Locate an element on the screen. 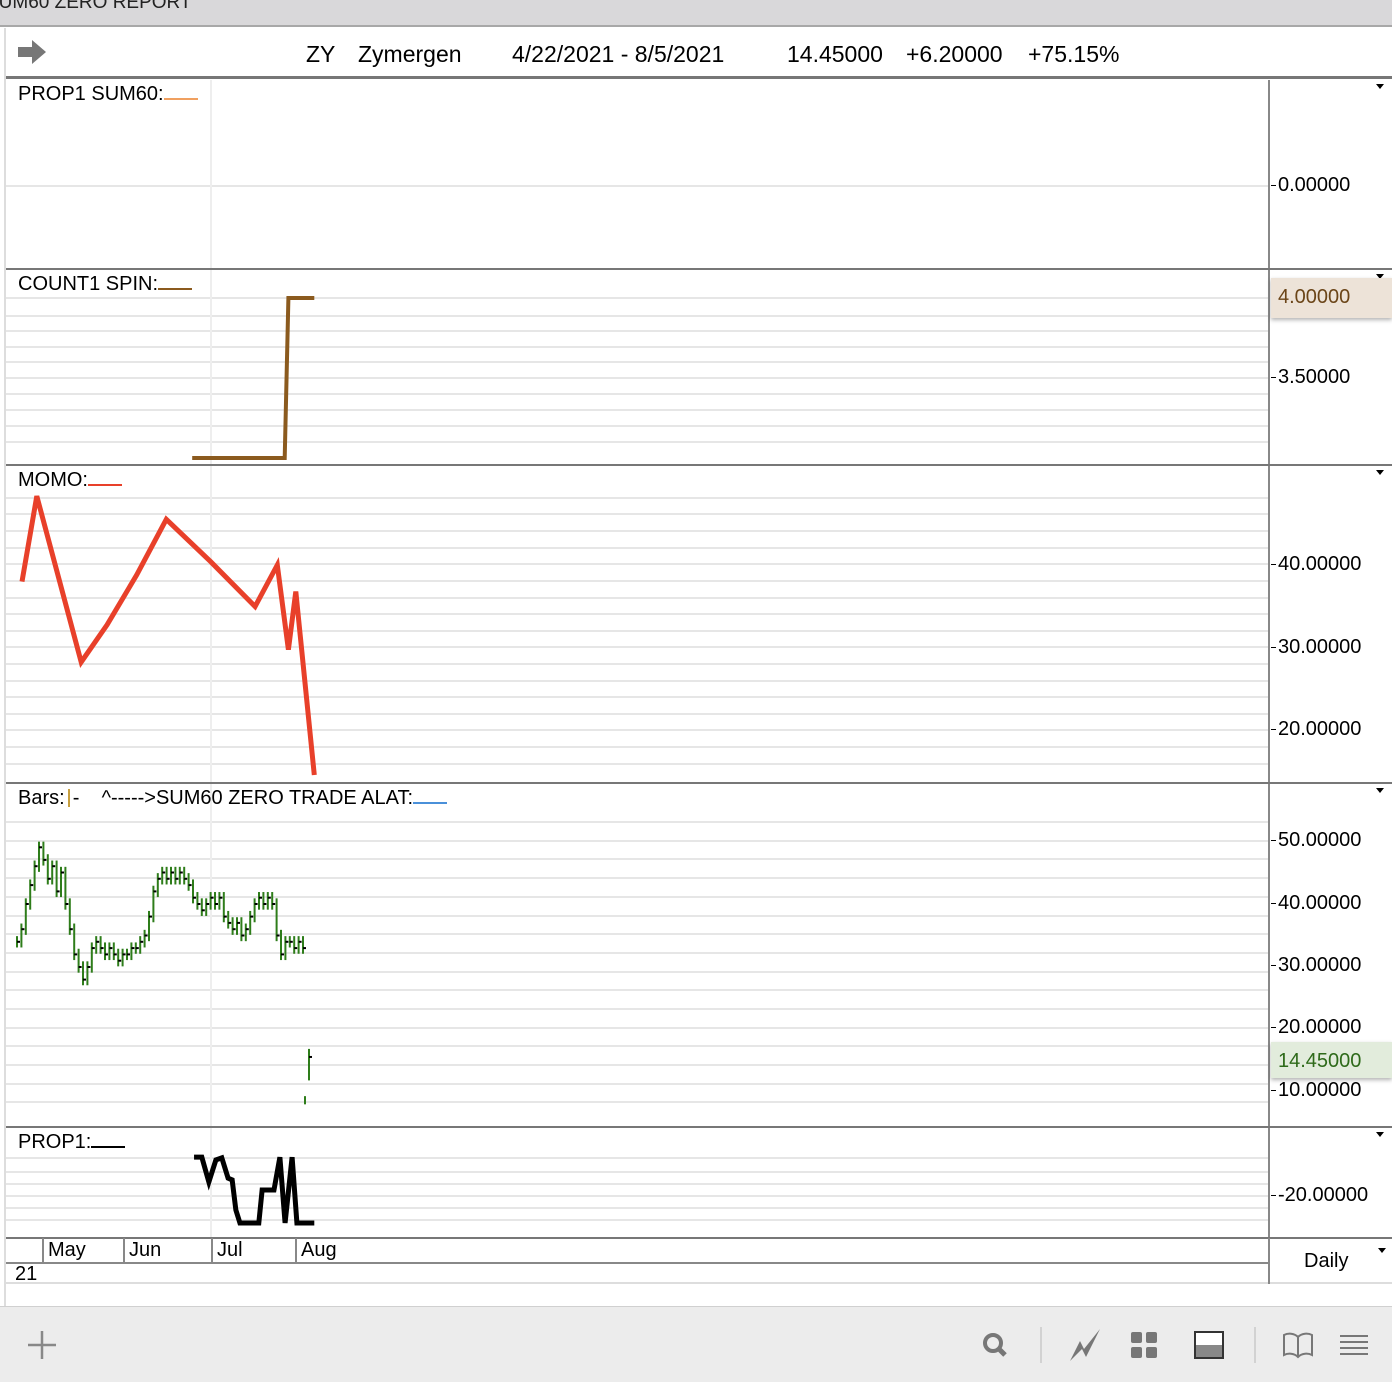  x-tick-month: May is located at coordinates (64, 1250).